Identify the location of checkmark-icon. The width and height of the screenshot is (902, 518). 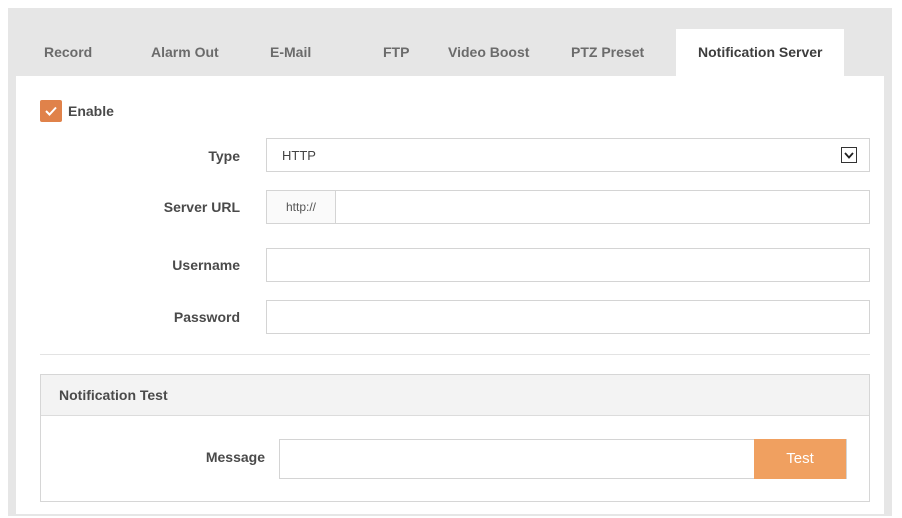
(51, 111).